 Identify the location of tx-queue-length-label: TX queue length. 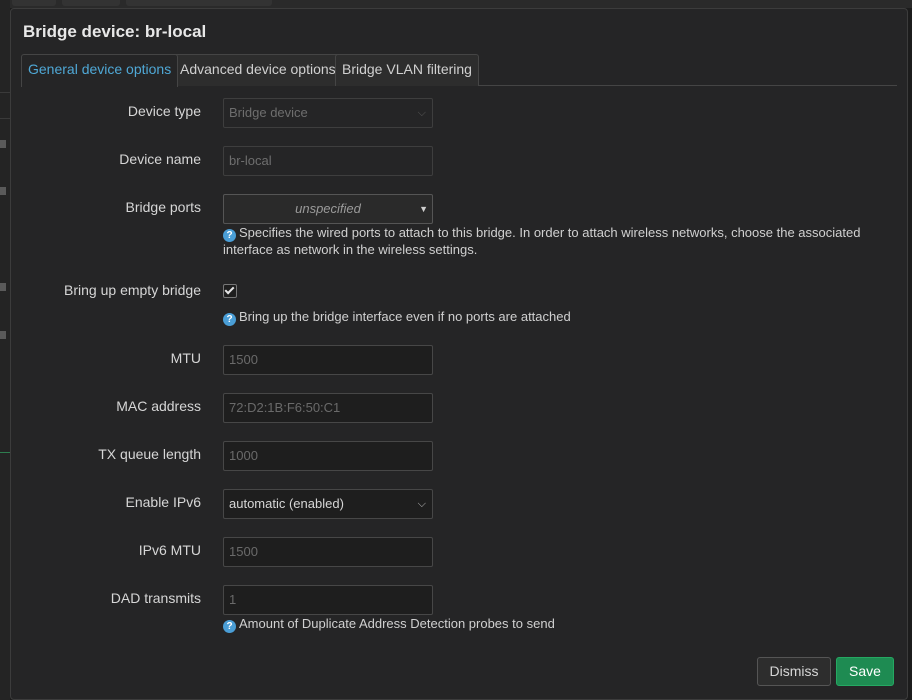
(149, 454).